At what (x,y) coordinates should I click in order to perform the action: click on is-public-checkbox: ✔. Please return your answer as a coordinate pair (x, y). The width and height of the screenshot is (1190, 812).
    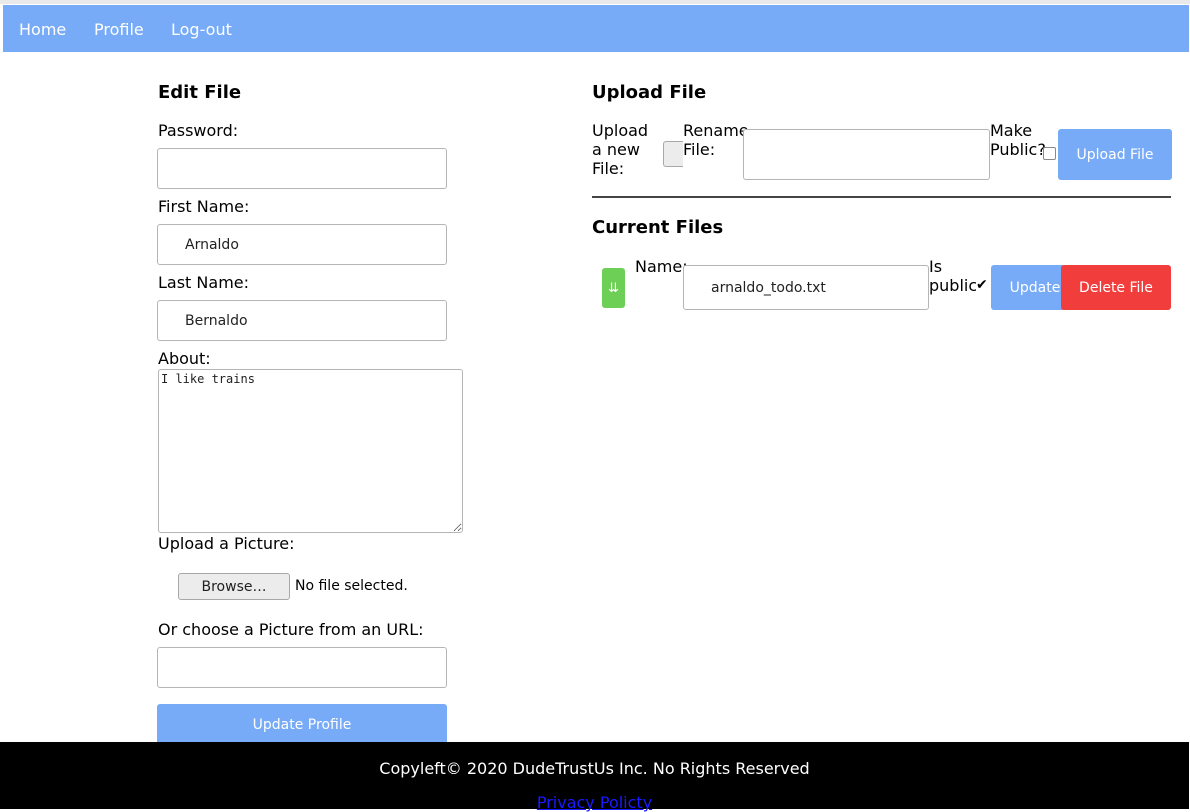
    Looking at the image, I should click on (982, 285).